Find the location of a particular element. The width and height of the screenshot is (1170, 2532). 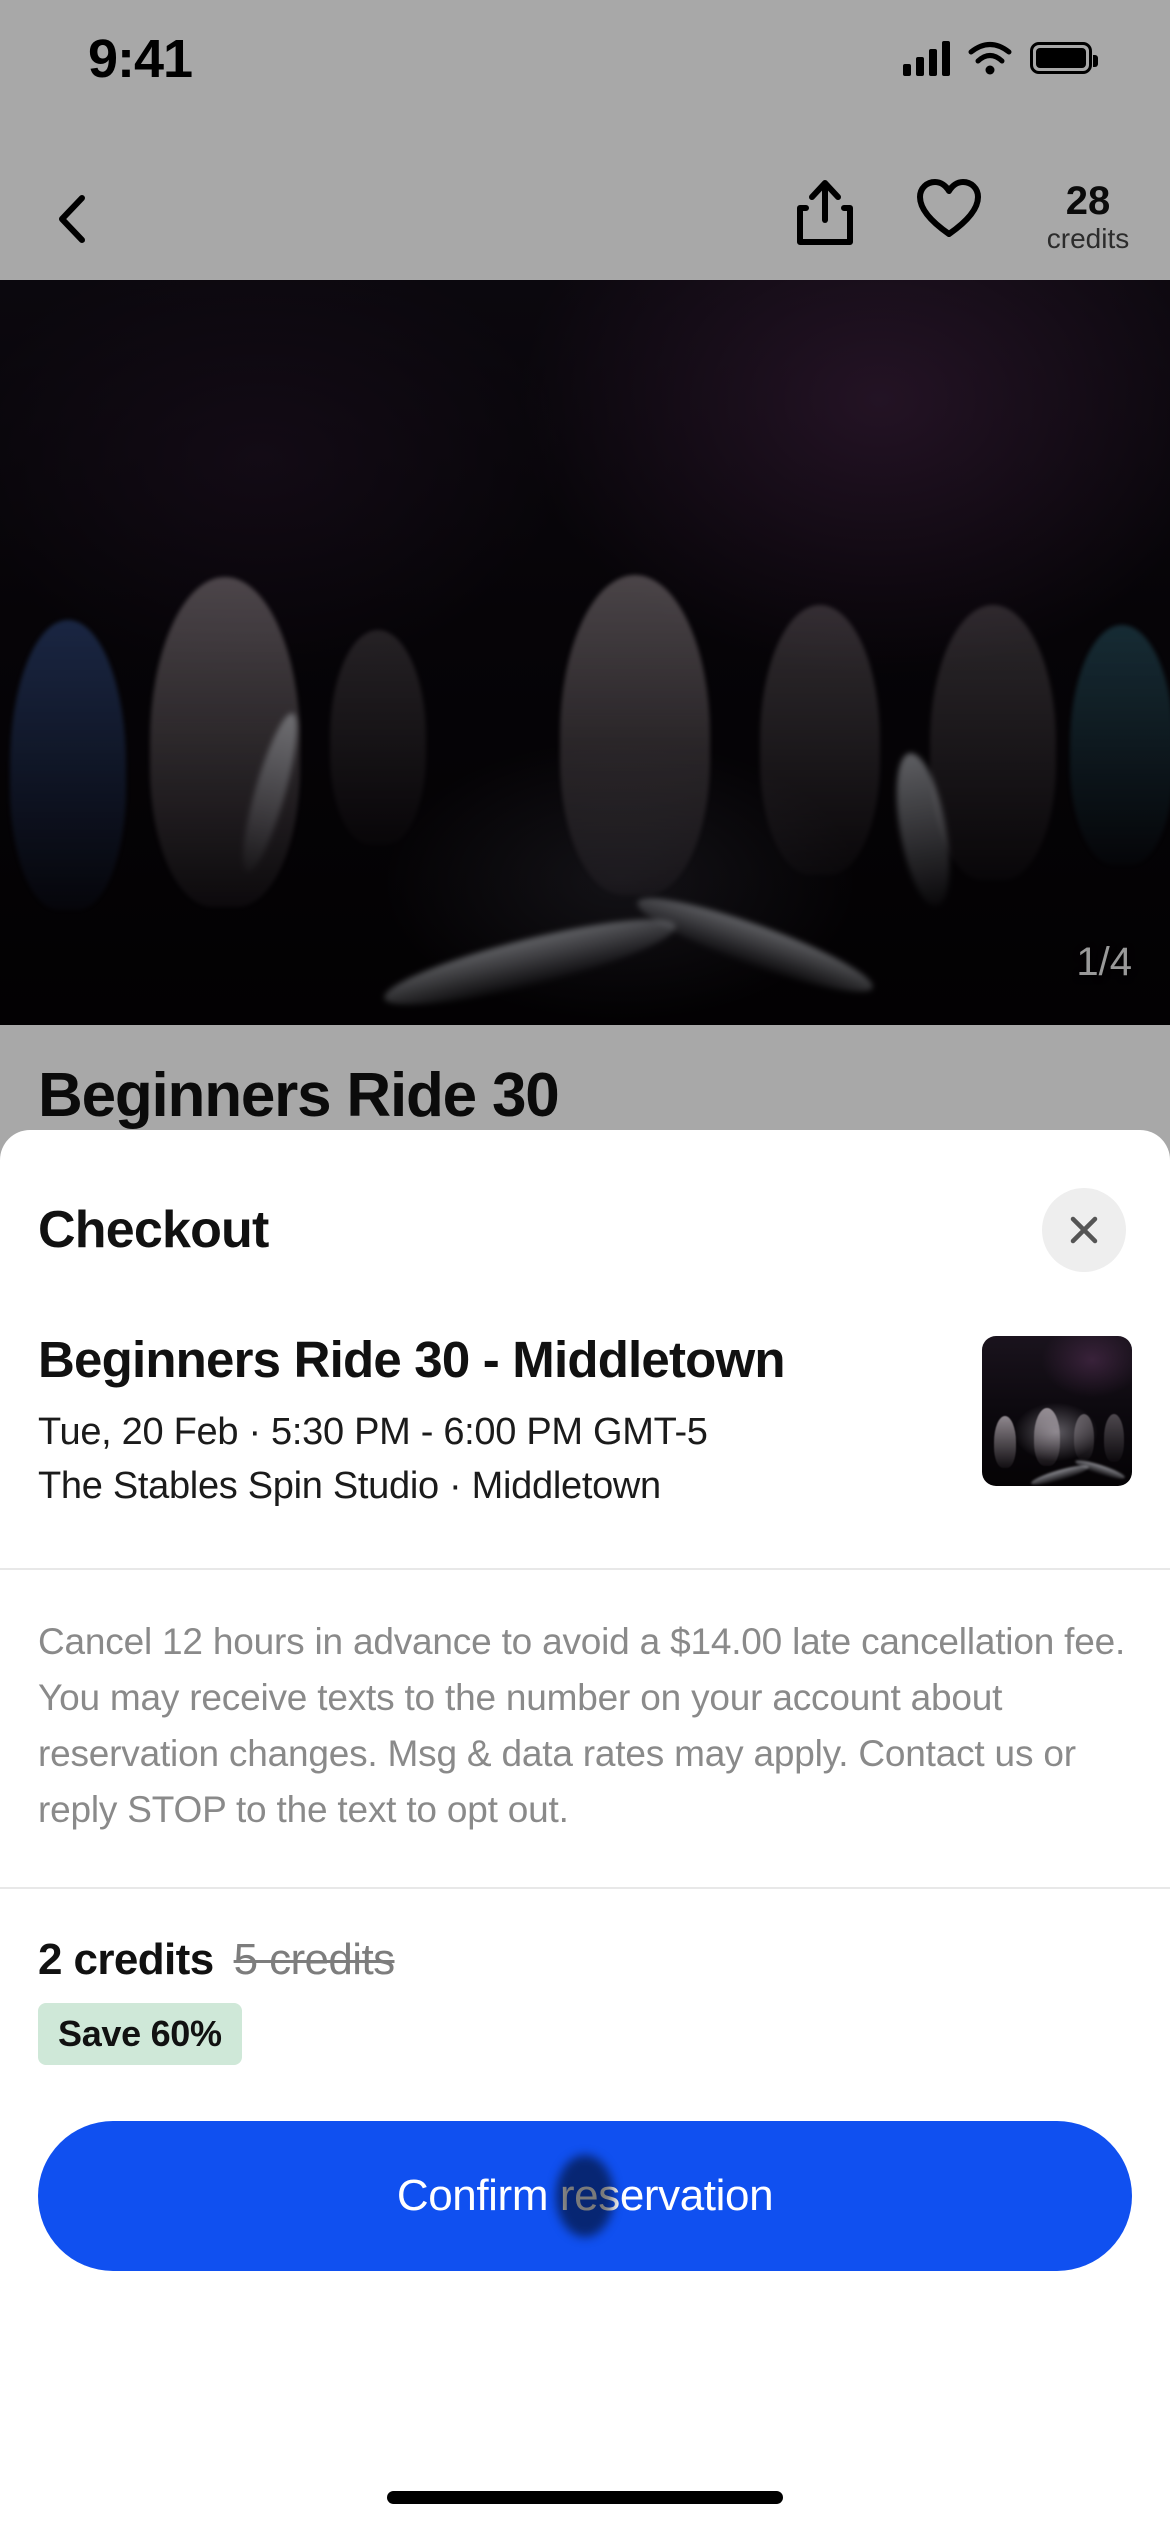

pricing-section: 2 credits 5 credits Save 60% is located at coordinates (585, 1977).